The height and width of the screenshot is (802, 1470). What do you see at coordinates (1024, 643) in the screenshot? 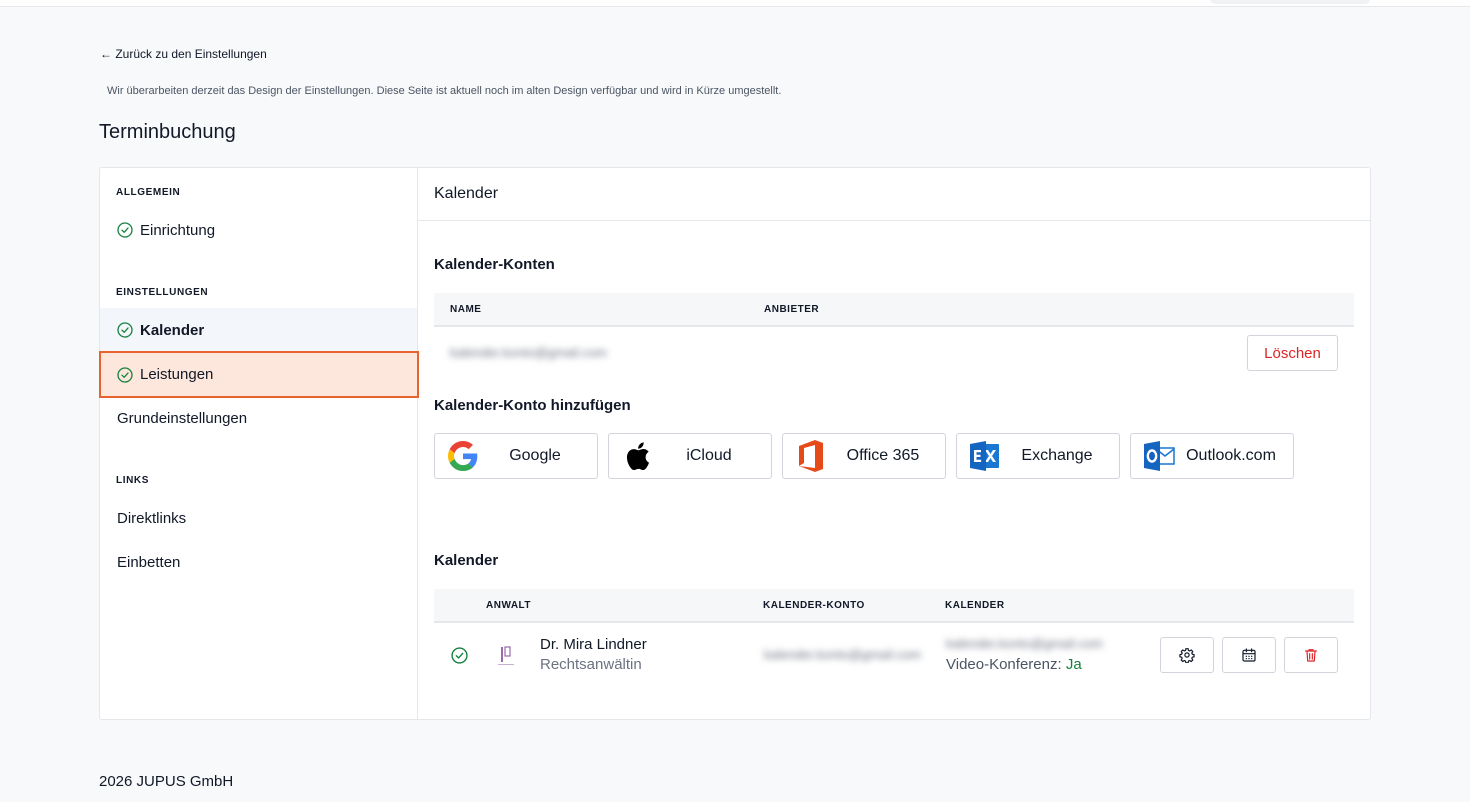
I see `calendar-name: kalender.konto@gmail.com` at bounding box center [1024, 643].